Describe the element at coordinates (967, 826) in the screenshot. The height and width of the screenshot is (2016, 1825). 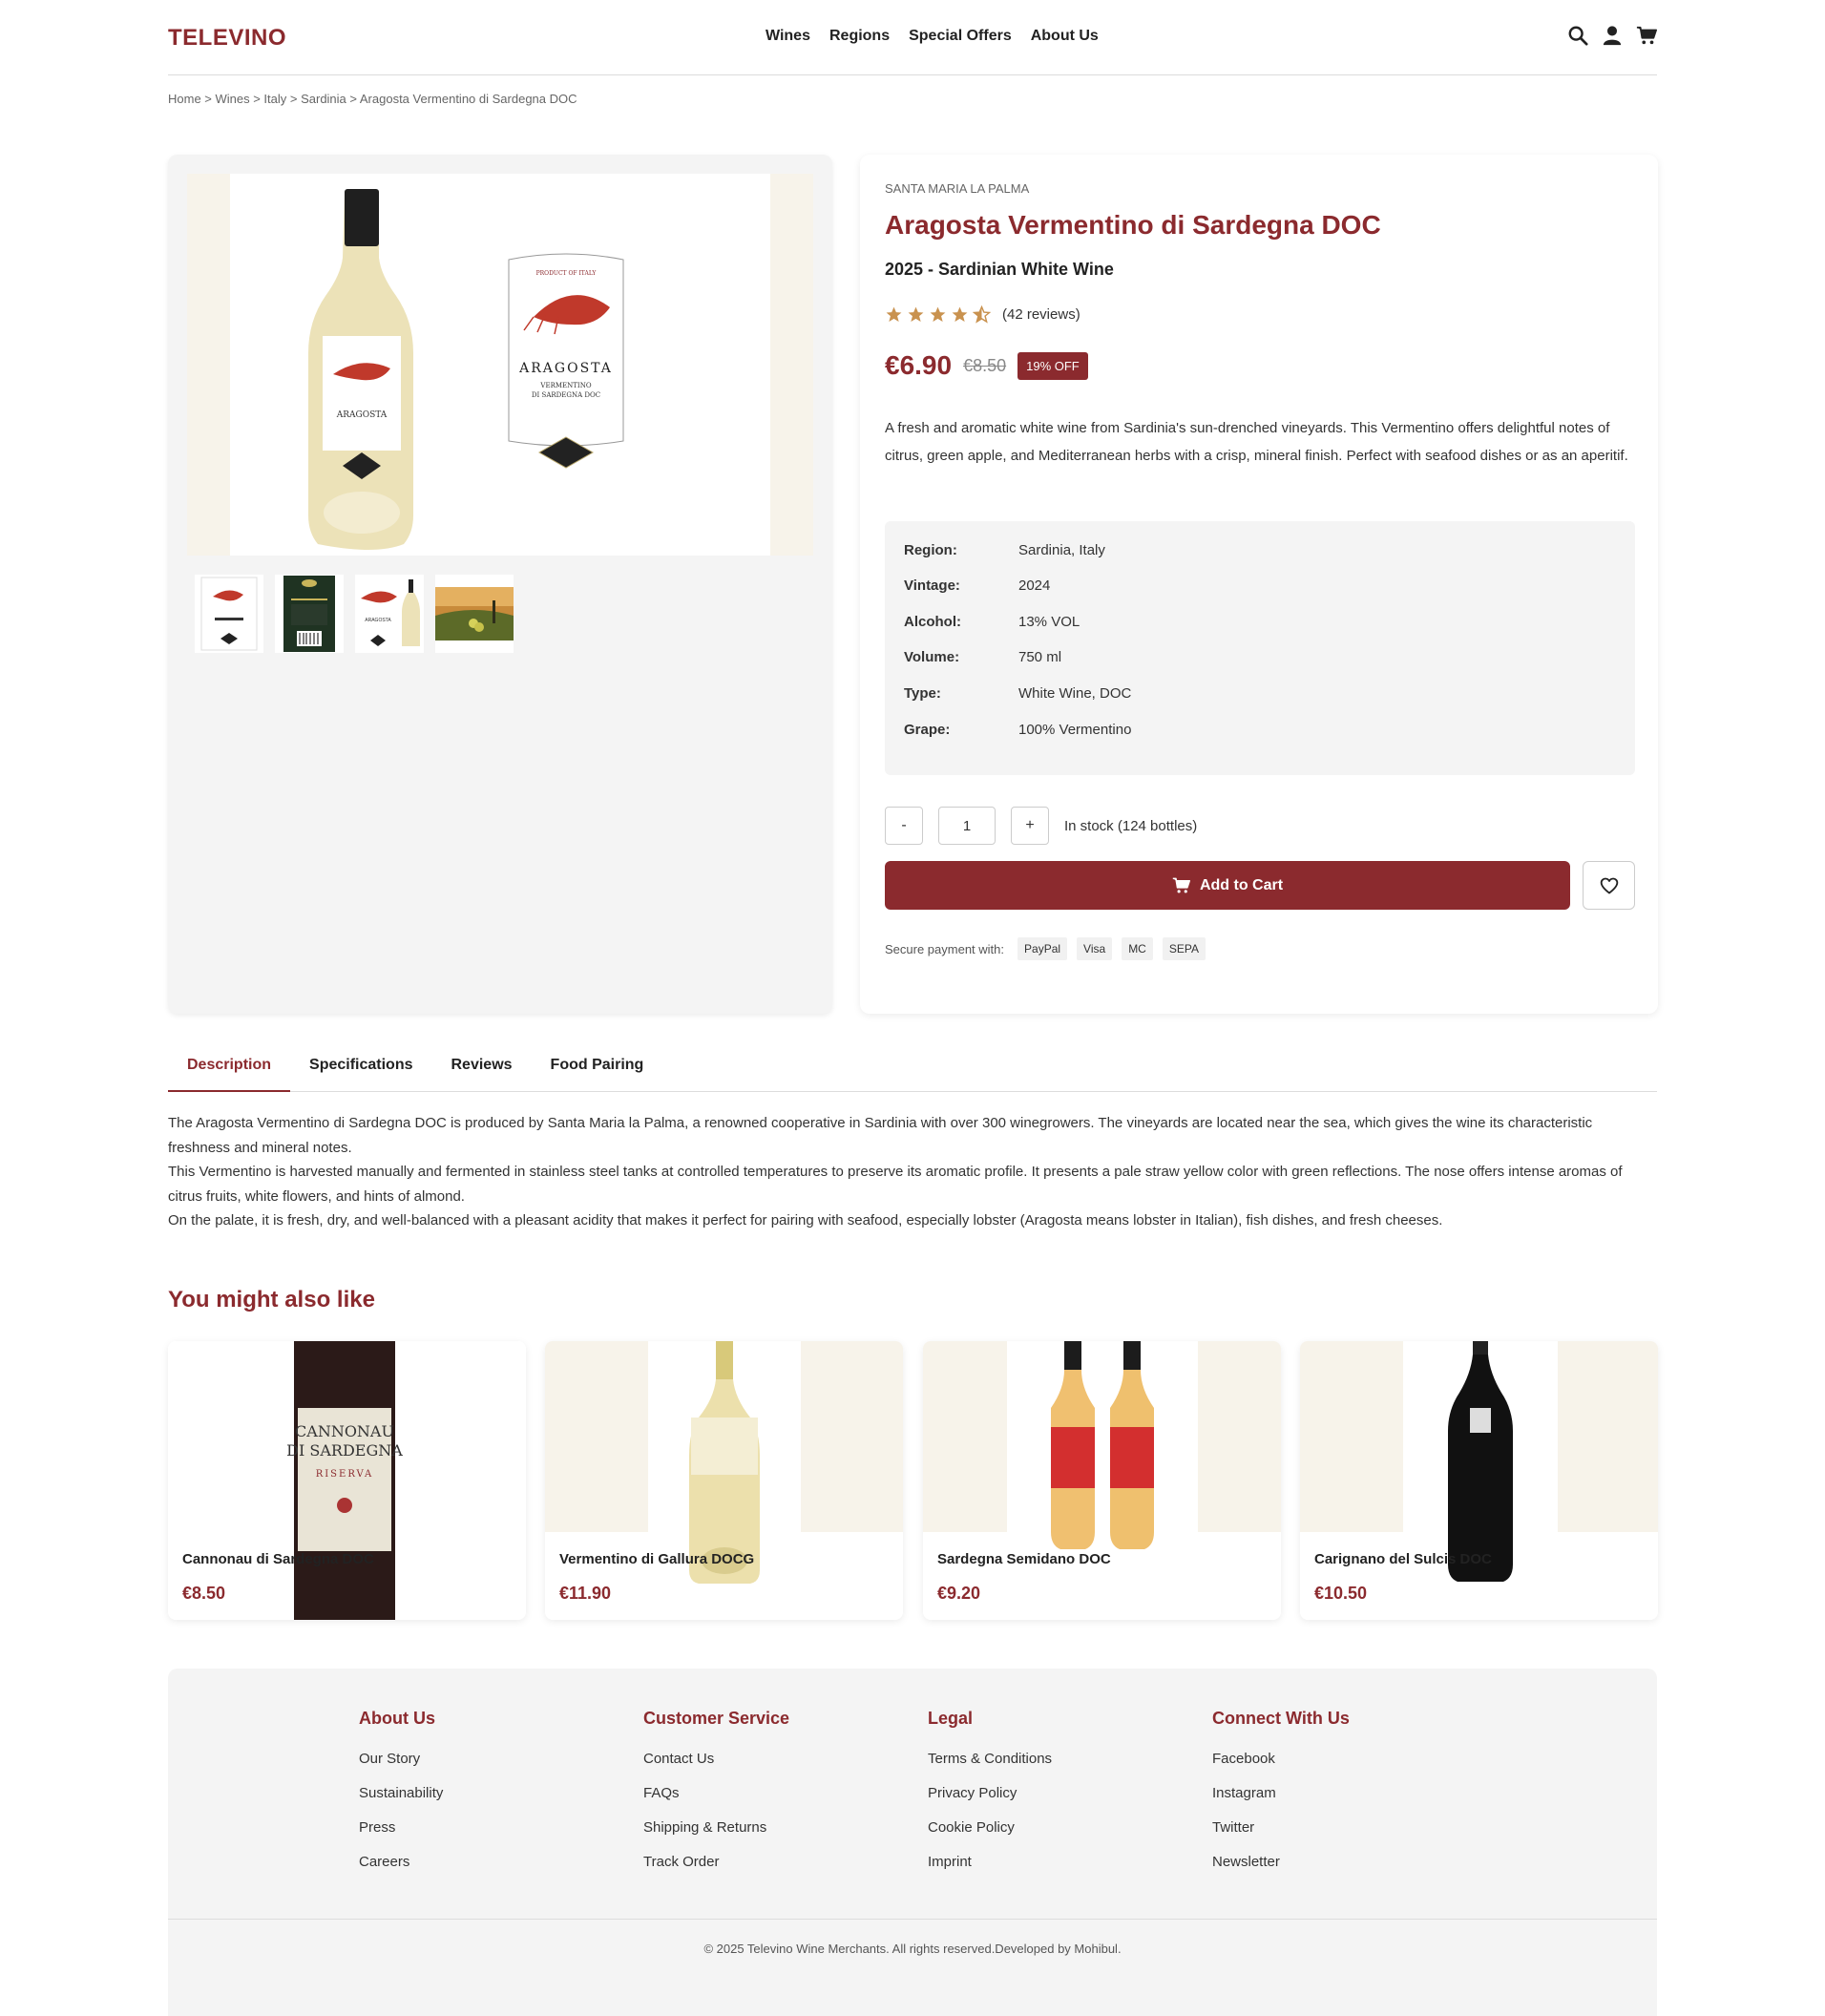
I see `quantity-input` at that location.